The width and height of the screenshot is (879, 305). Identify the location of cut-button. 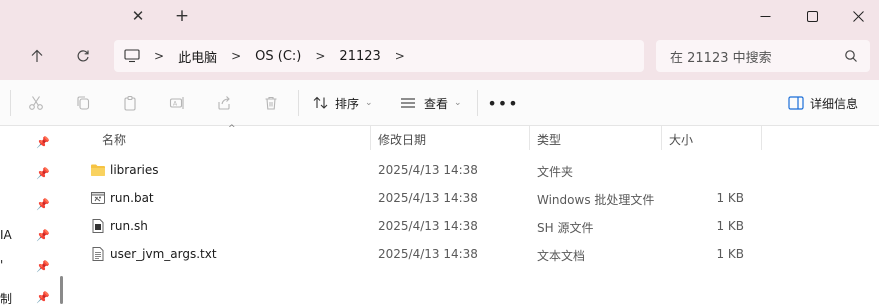
(36, 103).